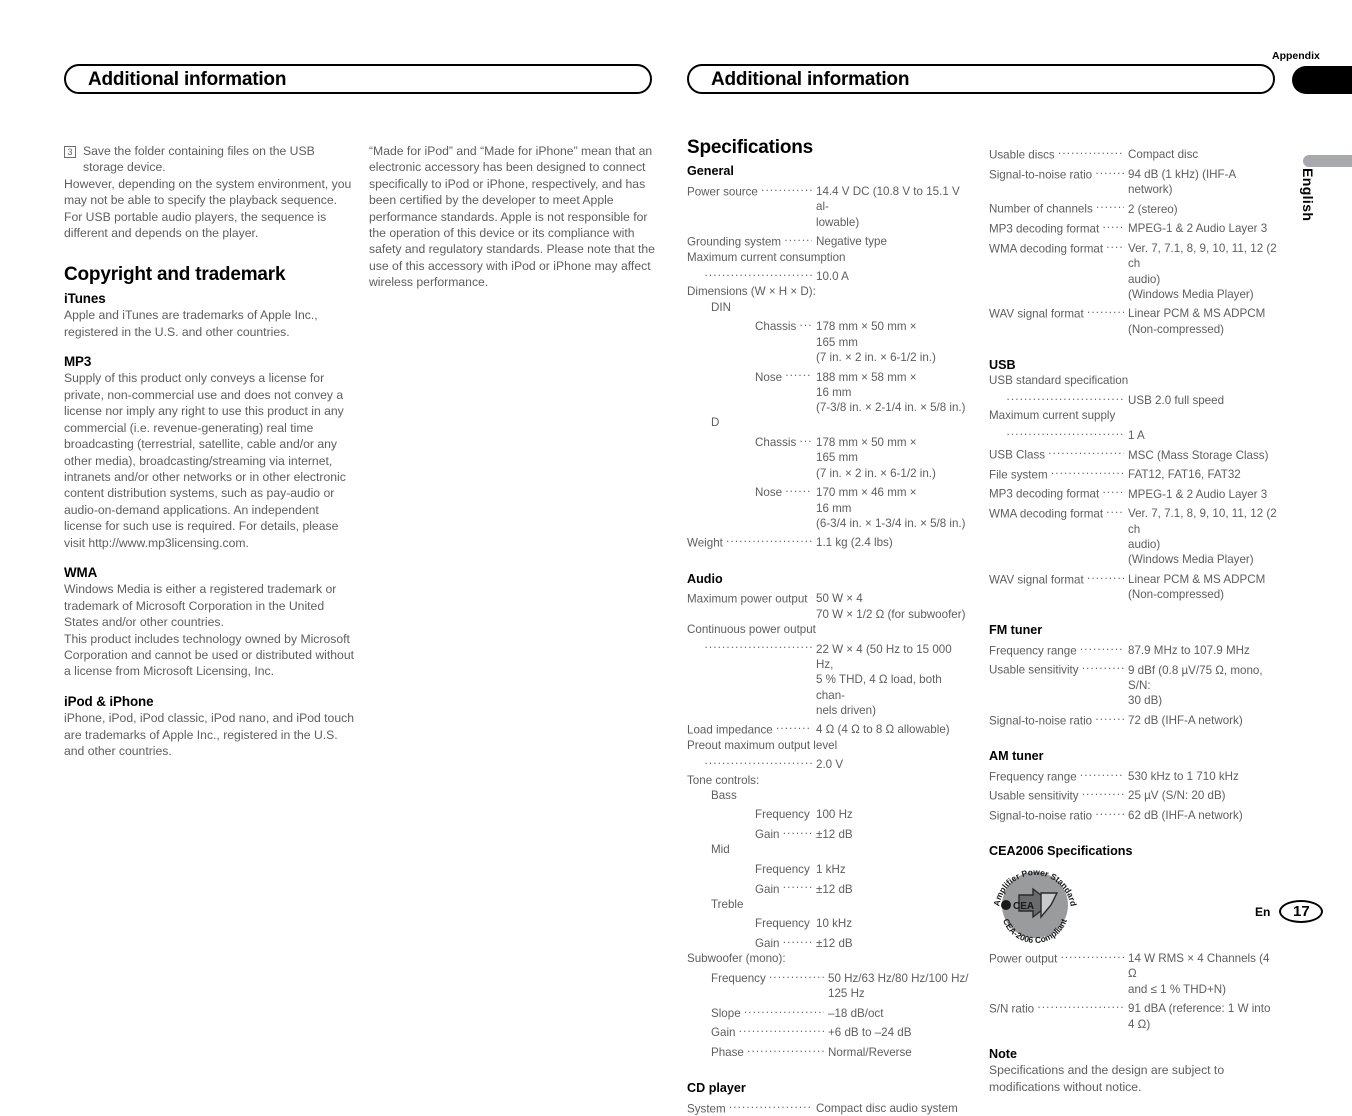  I want to click on spec-label-standalone: USB standard specification, so click(1059, 381).